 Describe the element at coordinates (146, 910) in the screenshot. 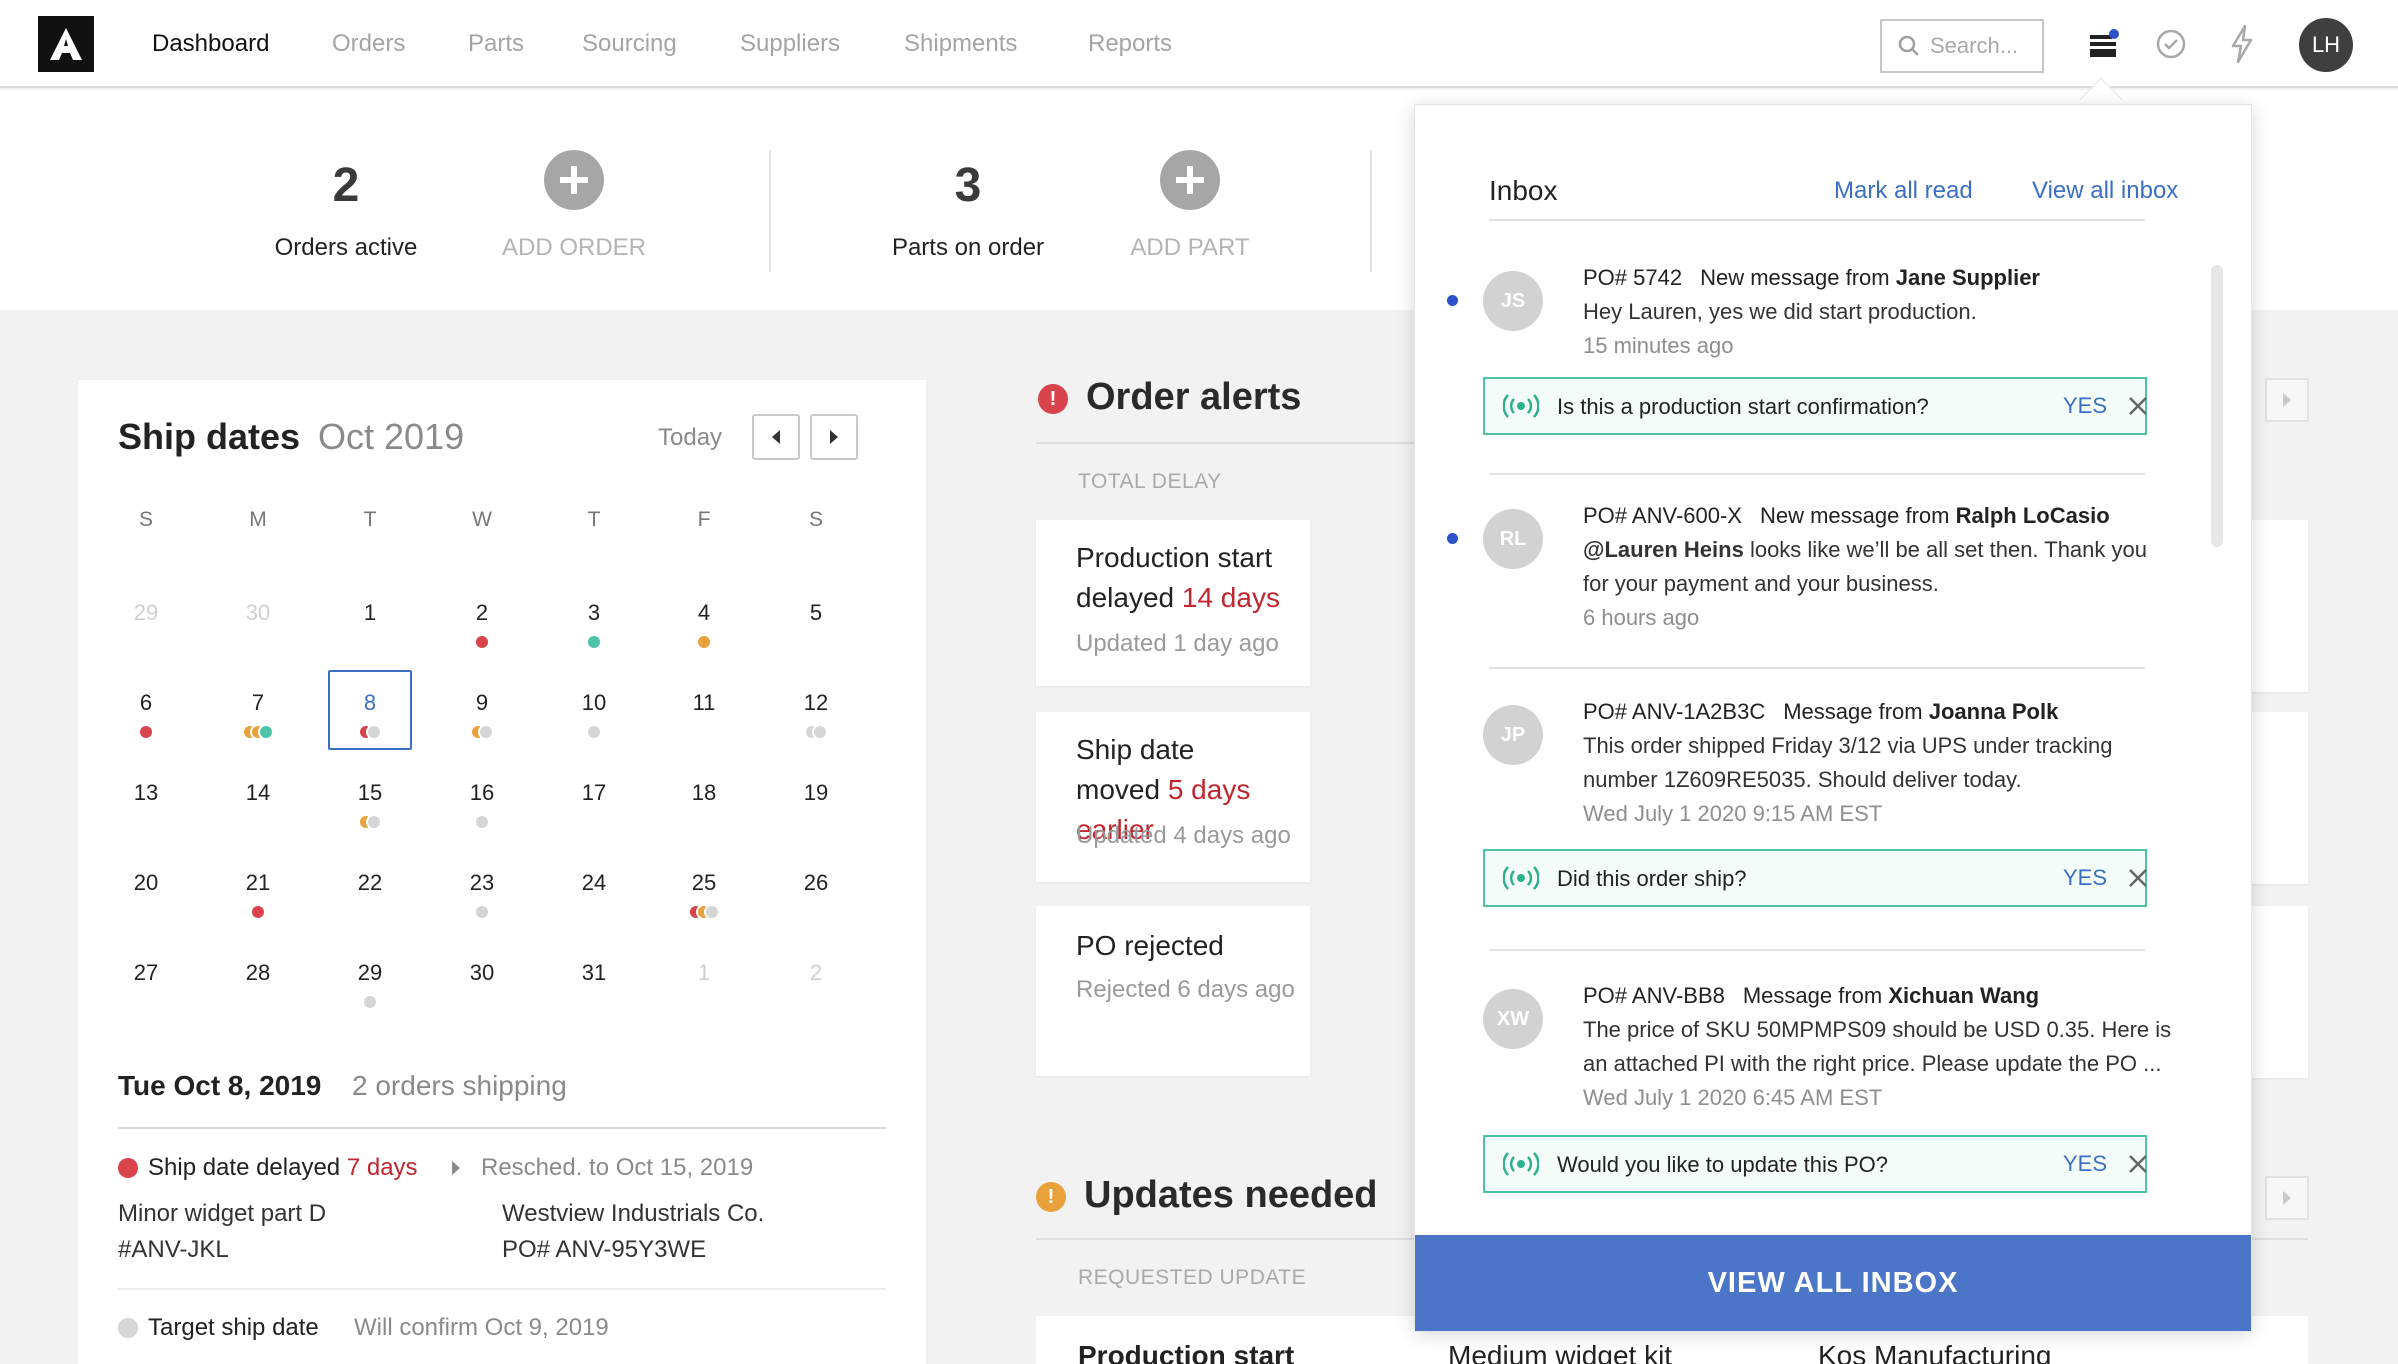

I see `calendar-day: 20` at that location.